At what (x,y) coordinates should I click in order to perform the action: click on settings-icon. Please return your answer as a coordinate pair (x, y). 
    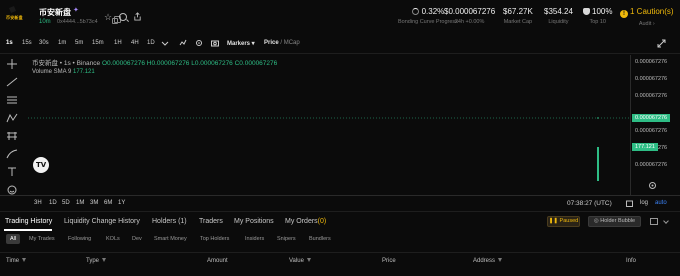
    Looking at the image, I should click on (199, 43).